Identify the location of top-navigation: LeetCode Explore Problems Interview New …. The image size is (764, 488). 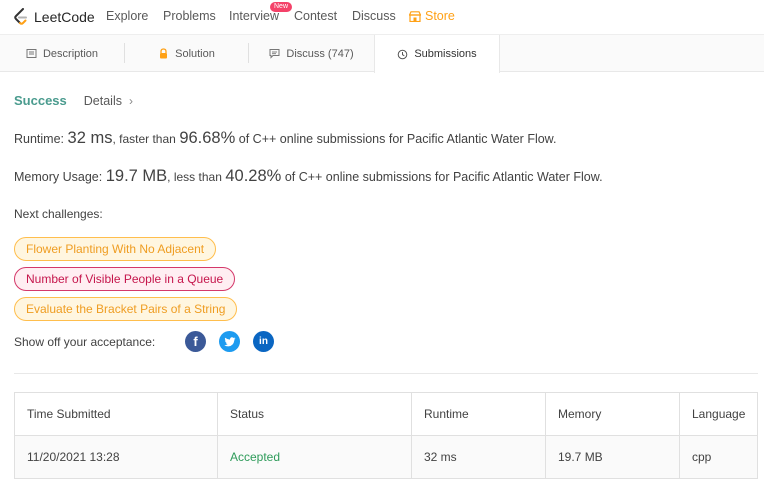
(382, 17).